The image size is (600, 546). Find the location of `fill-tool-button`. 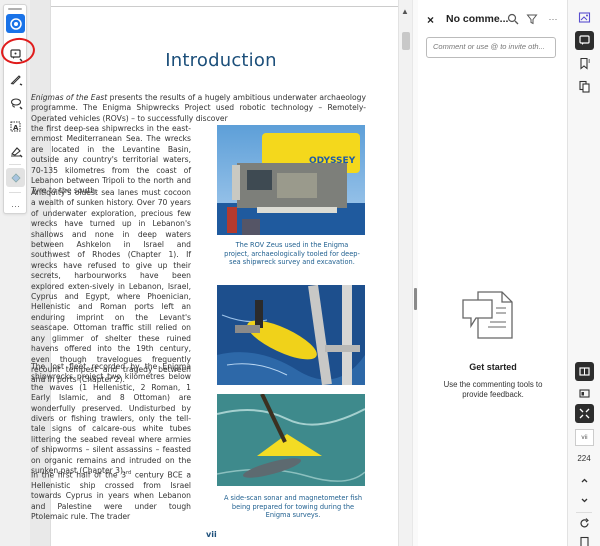

fill-tool-button is located at coordinates (15, 177).